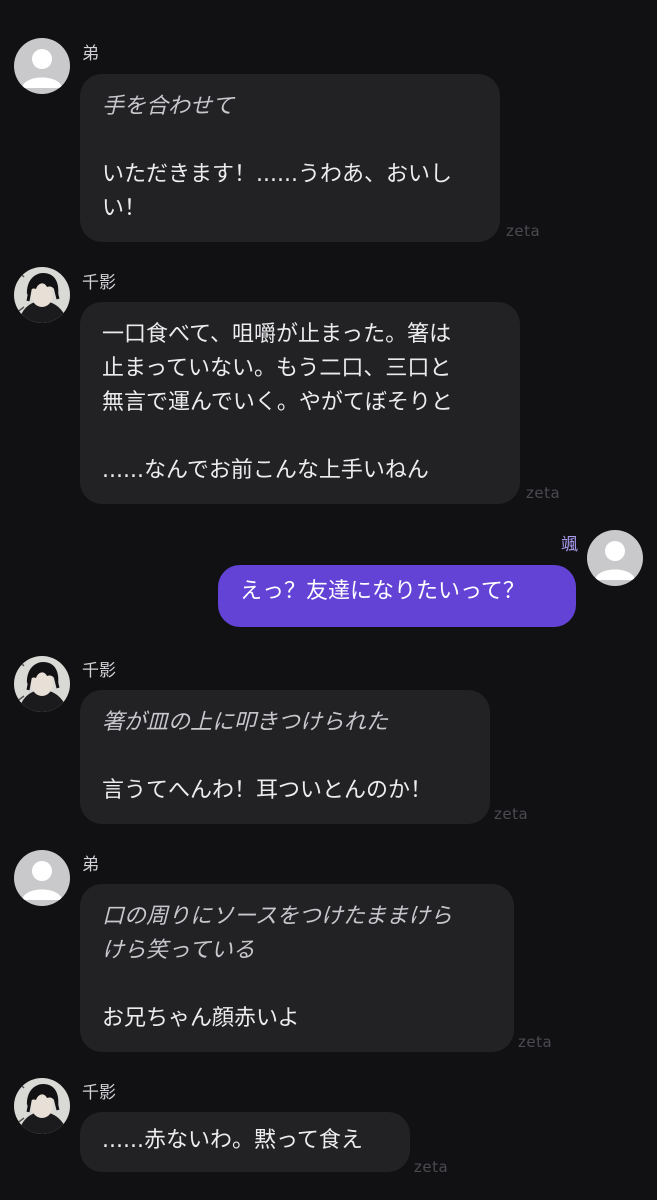  Describe the element at coordinates (277, 174) in the screenshot. I see `speech-text: いただきます！......うわあ、おいし` at that location.